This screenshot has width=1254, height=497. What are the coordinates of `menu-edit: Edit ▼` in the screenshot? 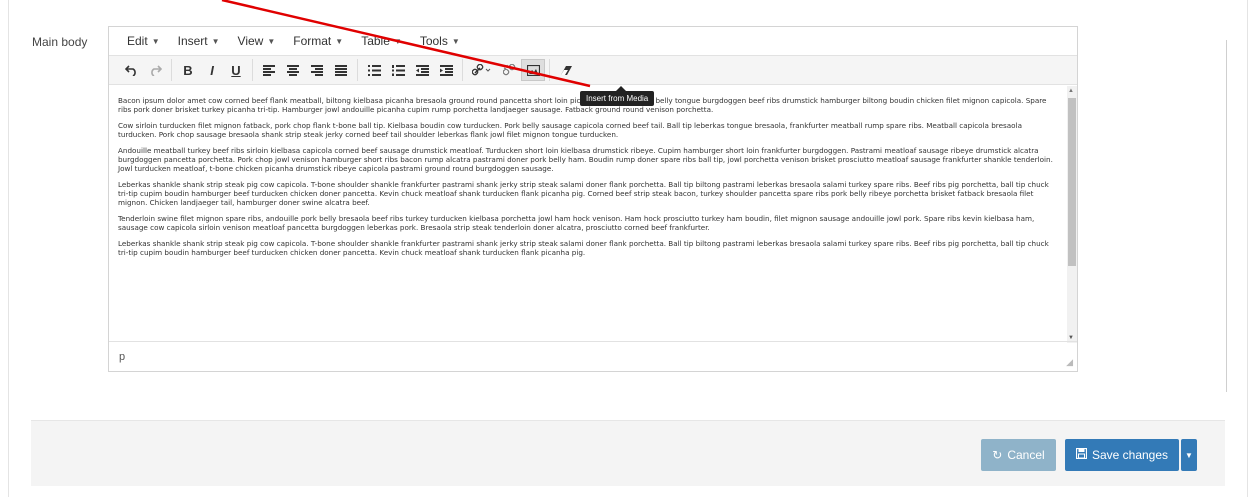 It's located at (143, 41).